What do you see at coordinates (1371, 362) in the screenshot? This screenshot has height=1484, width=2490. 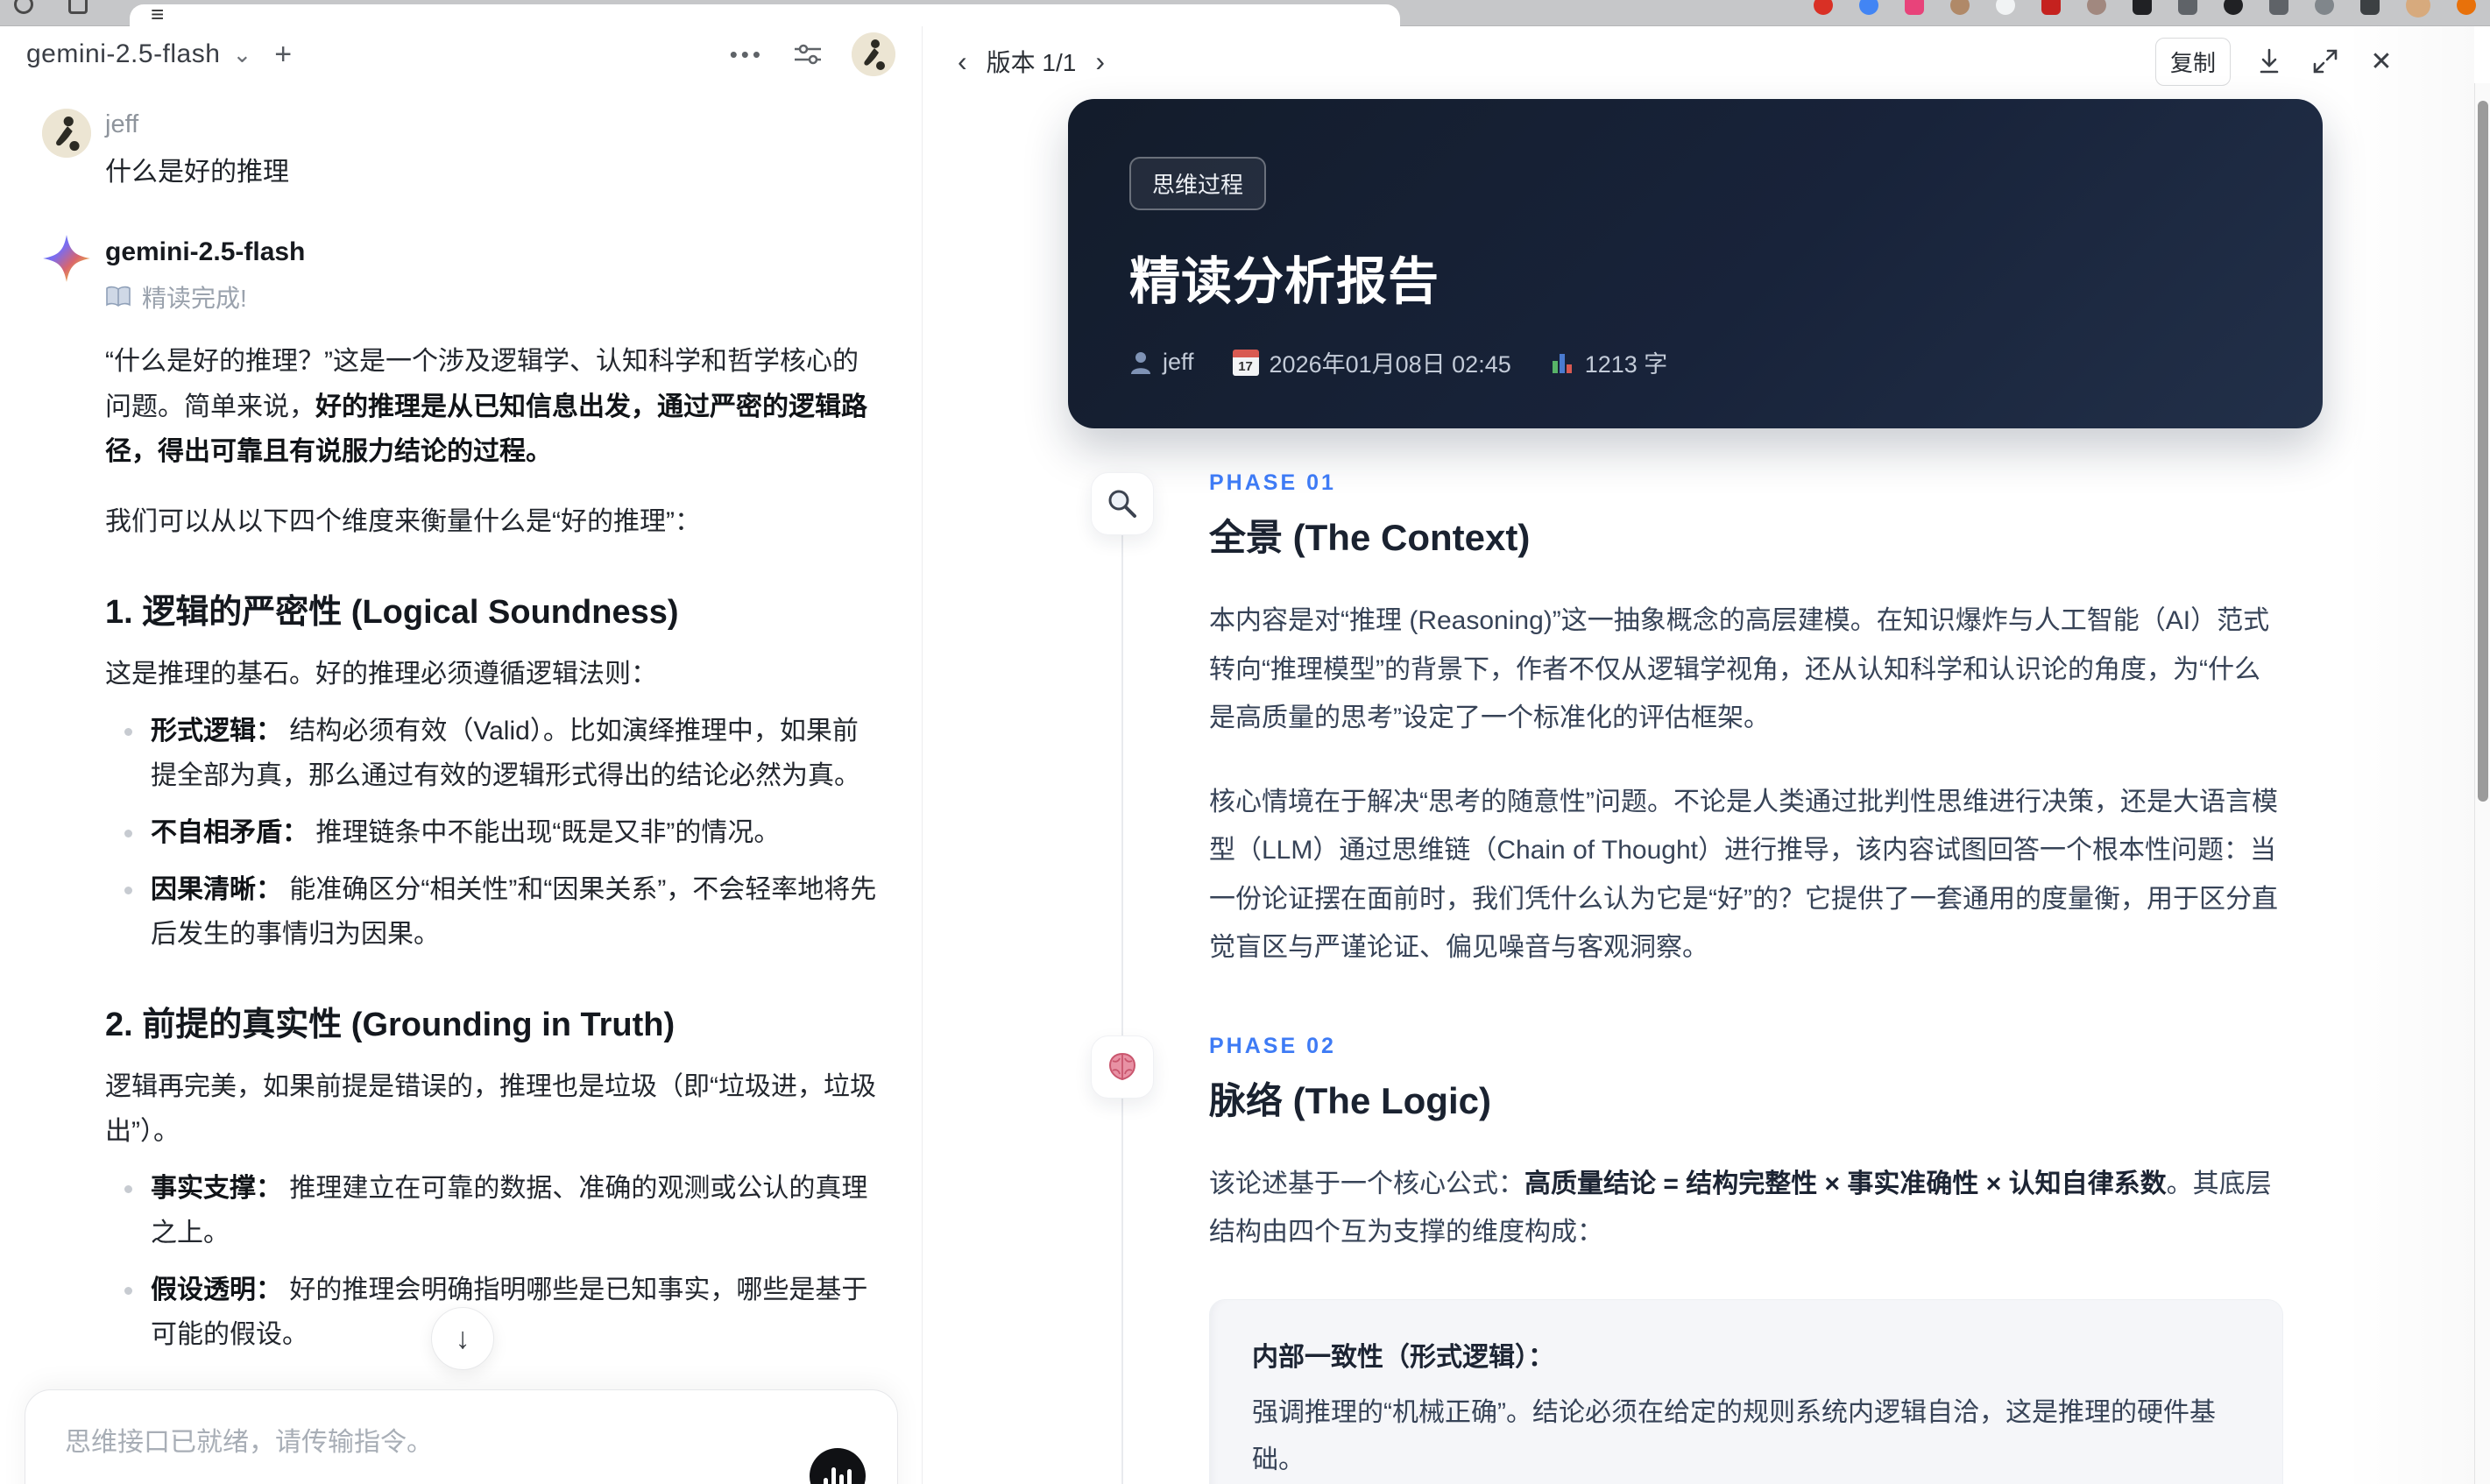 I see `report-date: 17 2026年01月08日 02:45` at bounding box center [1371, 362].